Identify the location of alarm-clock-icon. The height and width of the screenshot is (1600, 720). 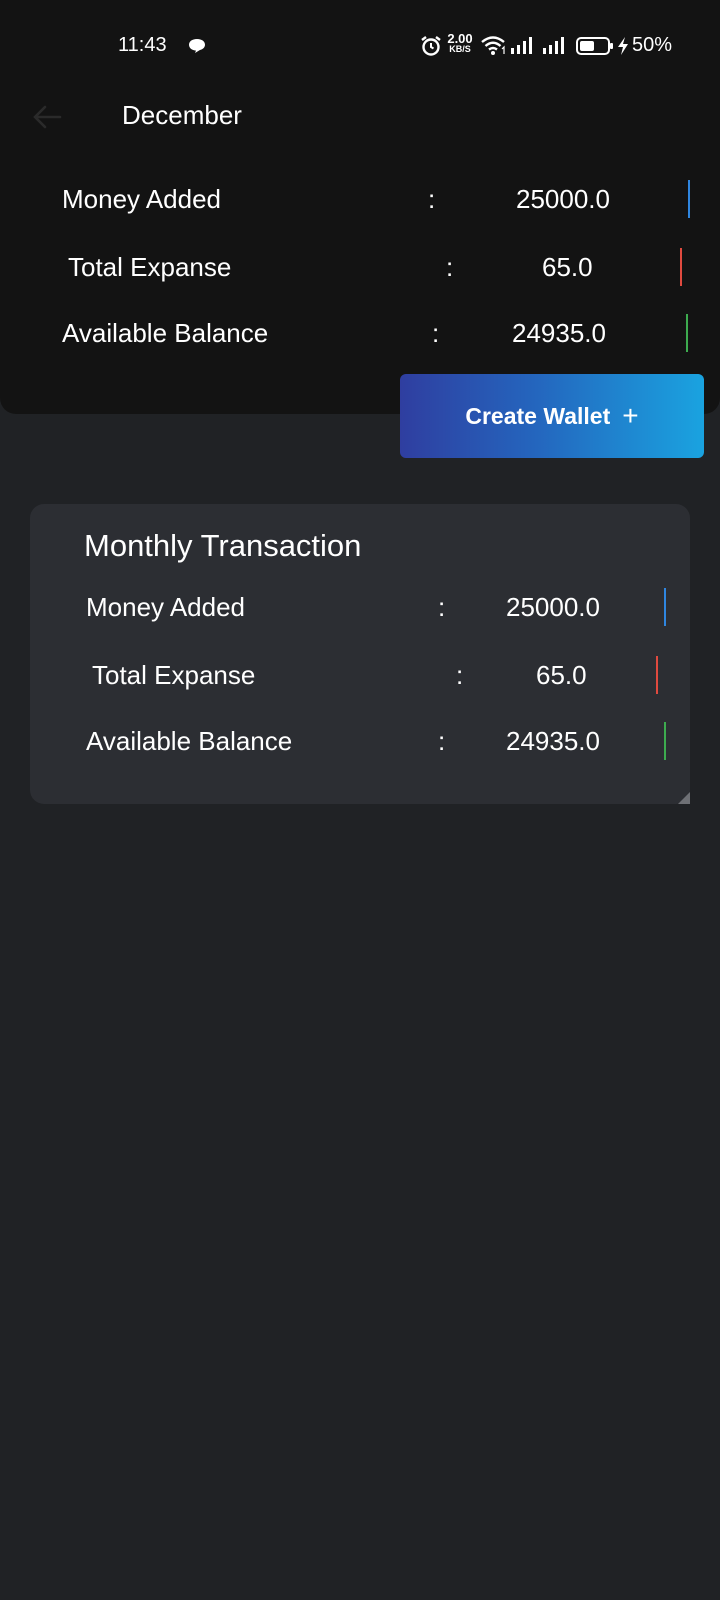
(431, 46).